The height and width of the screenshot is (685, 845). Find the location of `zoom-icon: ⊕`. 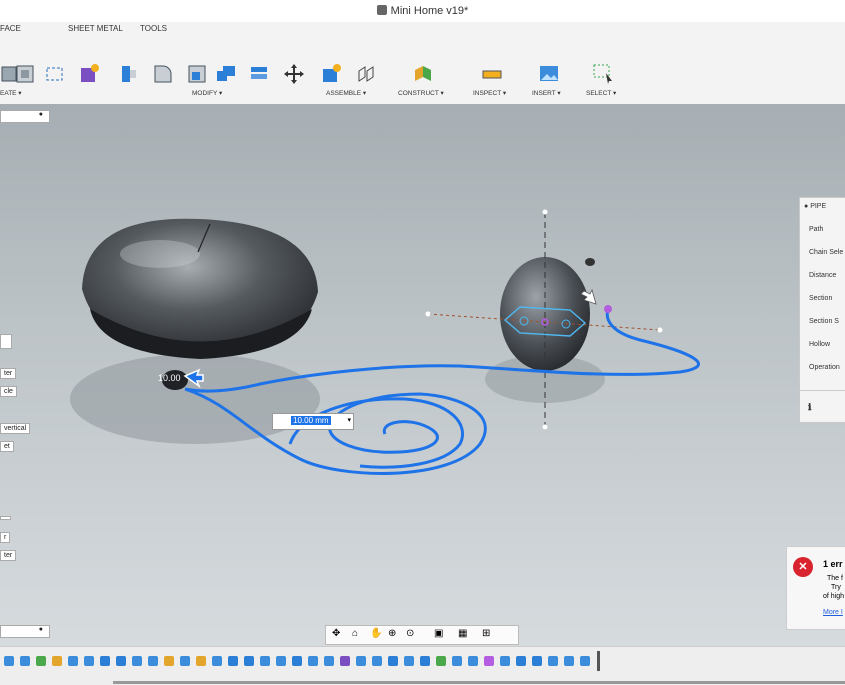

zoom-icon: ⊕ is located at coordinates (392, 633).